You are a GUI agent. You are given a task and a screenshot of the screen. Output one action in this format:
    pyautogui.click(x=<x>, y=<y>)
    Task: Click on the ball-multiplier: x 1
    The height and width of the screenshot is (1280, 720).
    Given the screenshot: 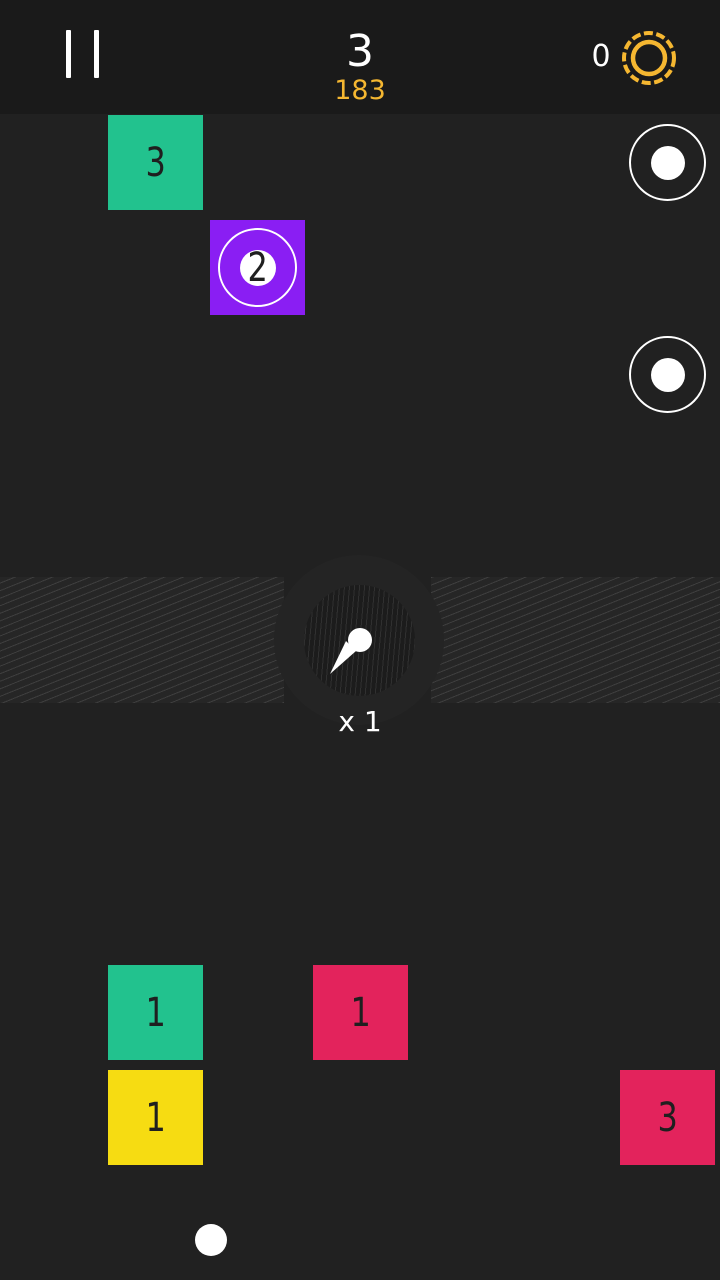 What is the action you would take?
    pyautogui.click(x=360, y=721)
    